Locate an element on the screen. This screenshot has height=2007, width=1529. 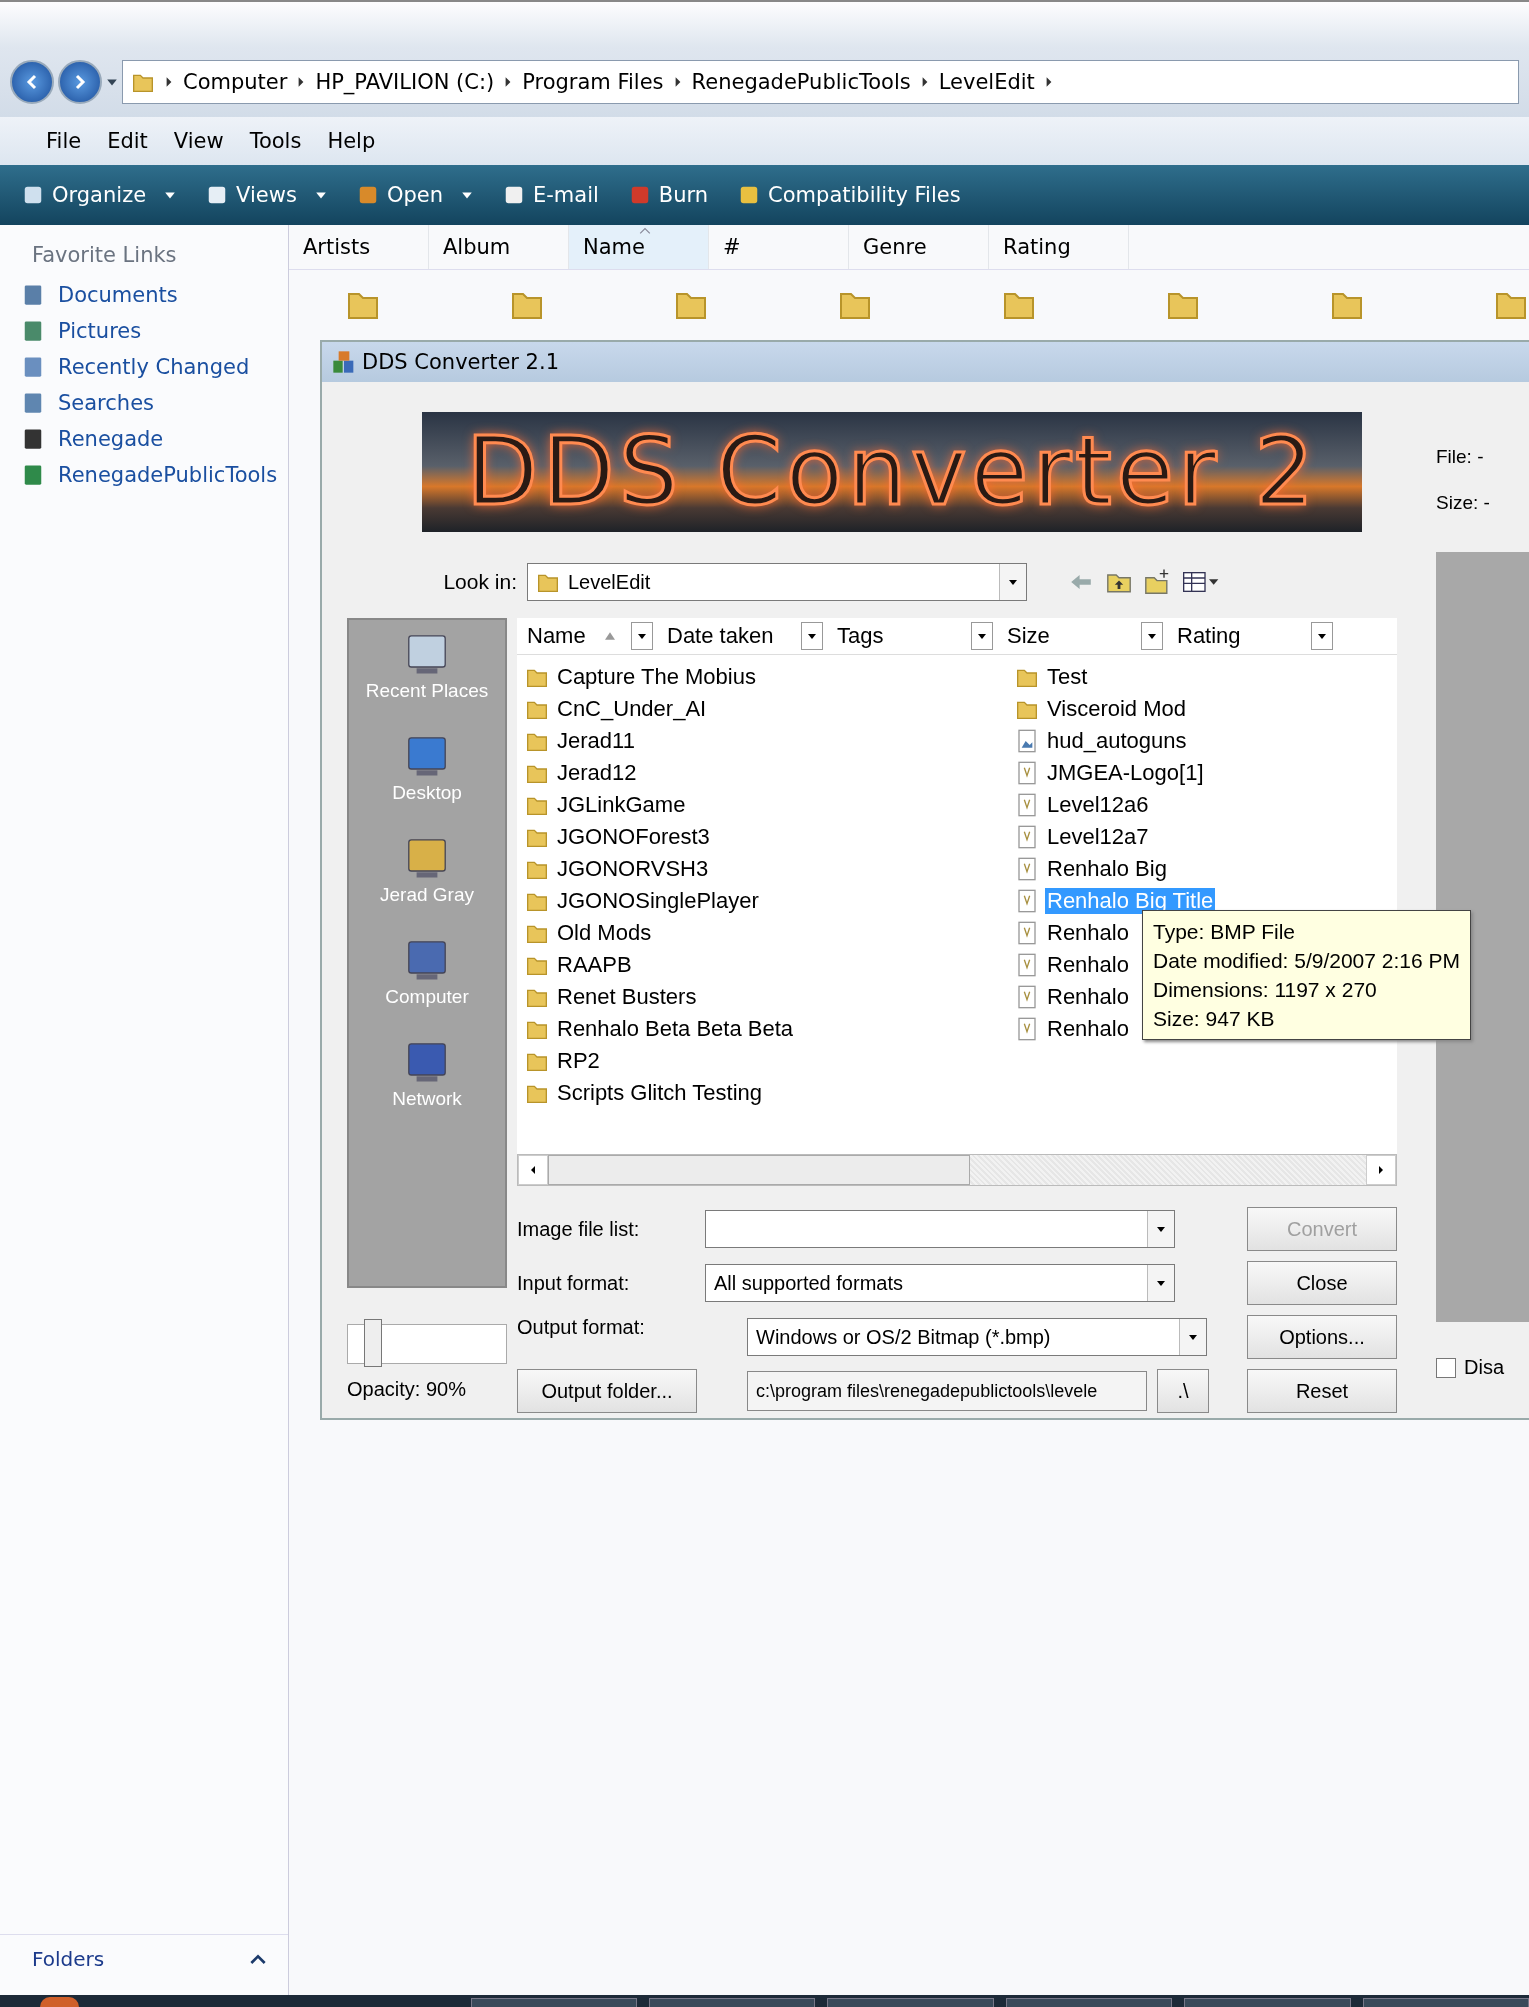
field-label: Output format: is located at coordinates (581, 1327).